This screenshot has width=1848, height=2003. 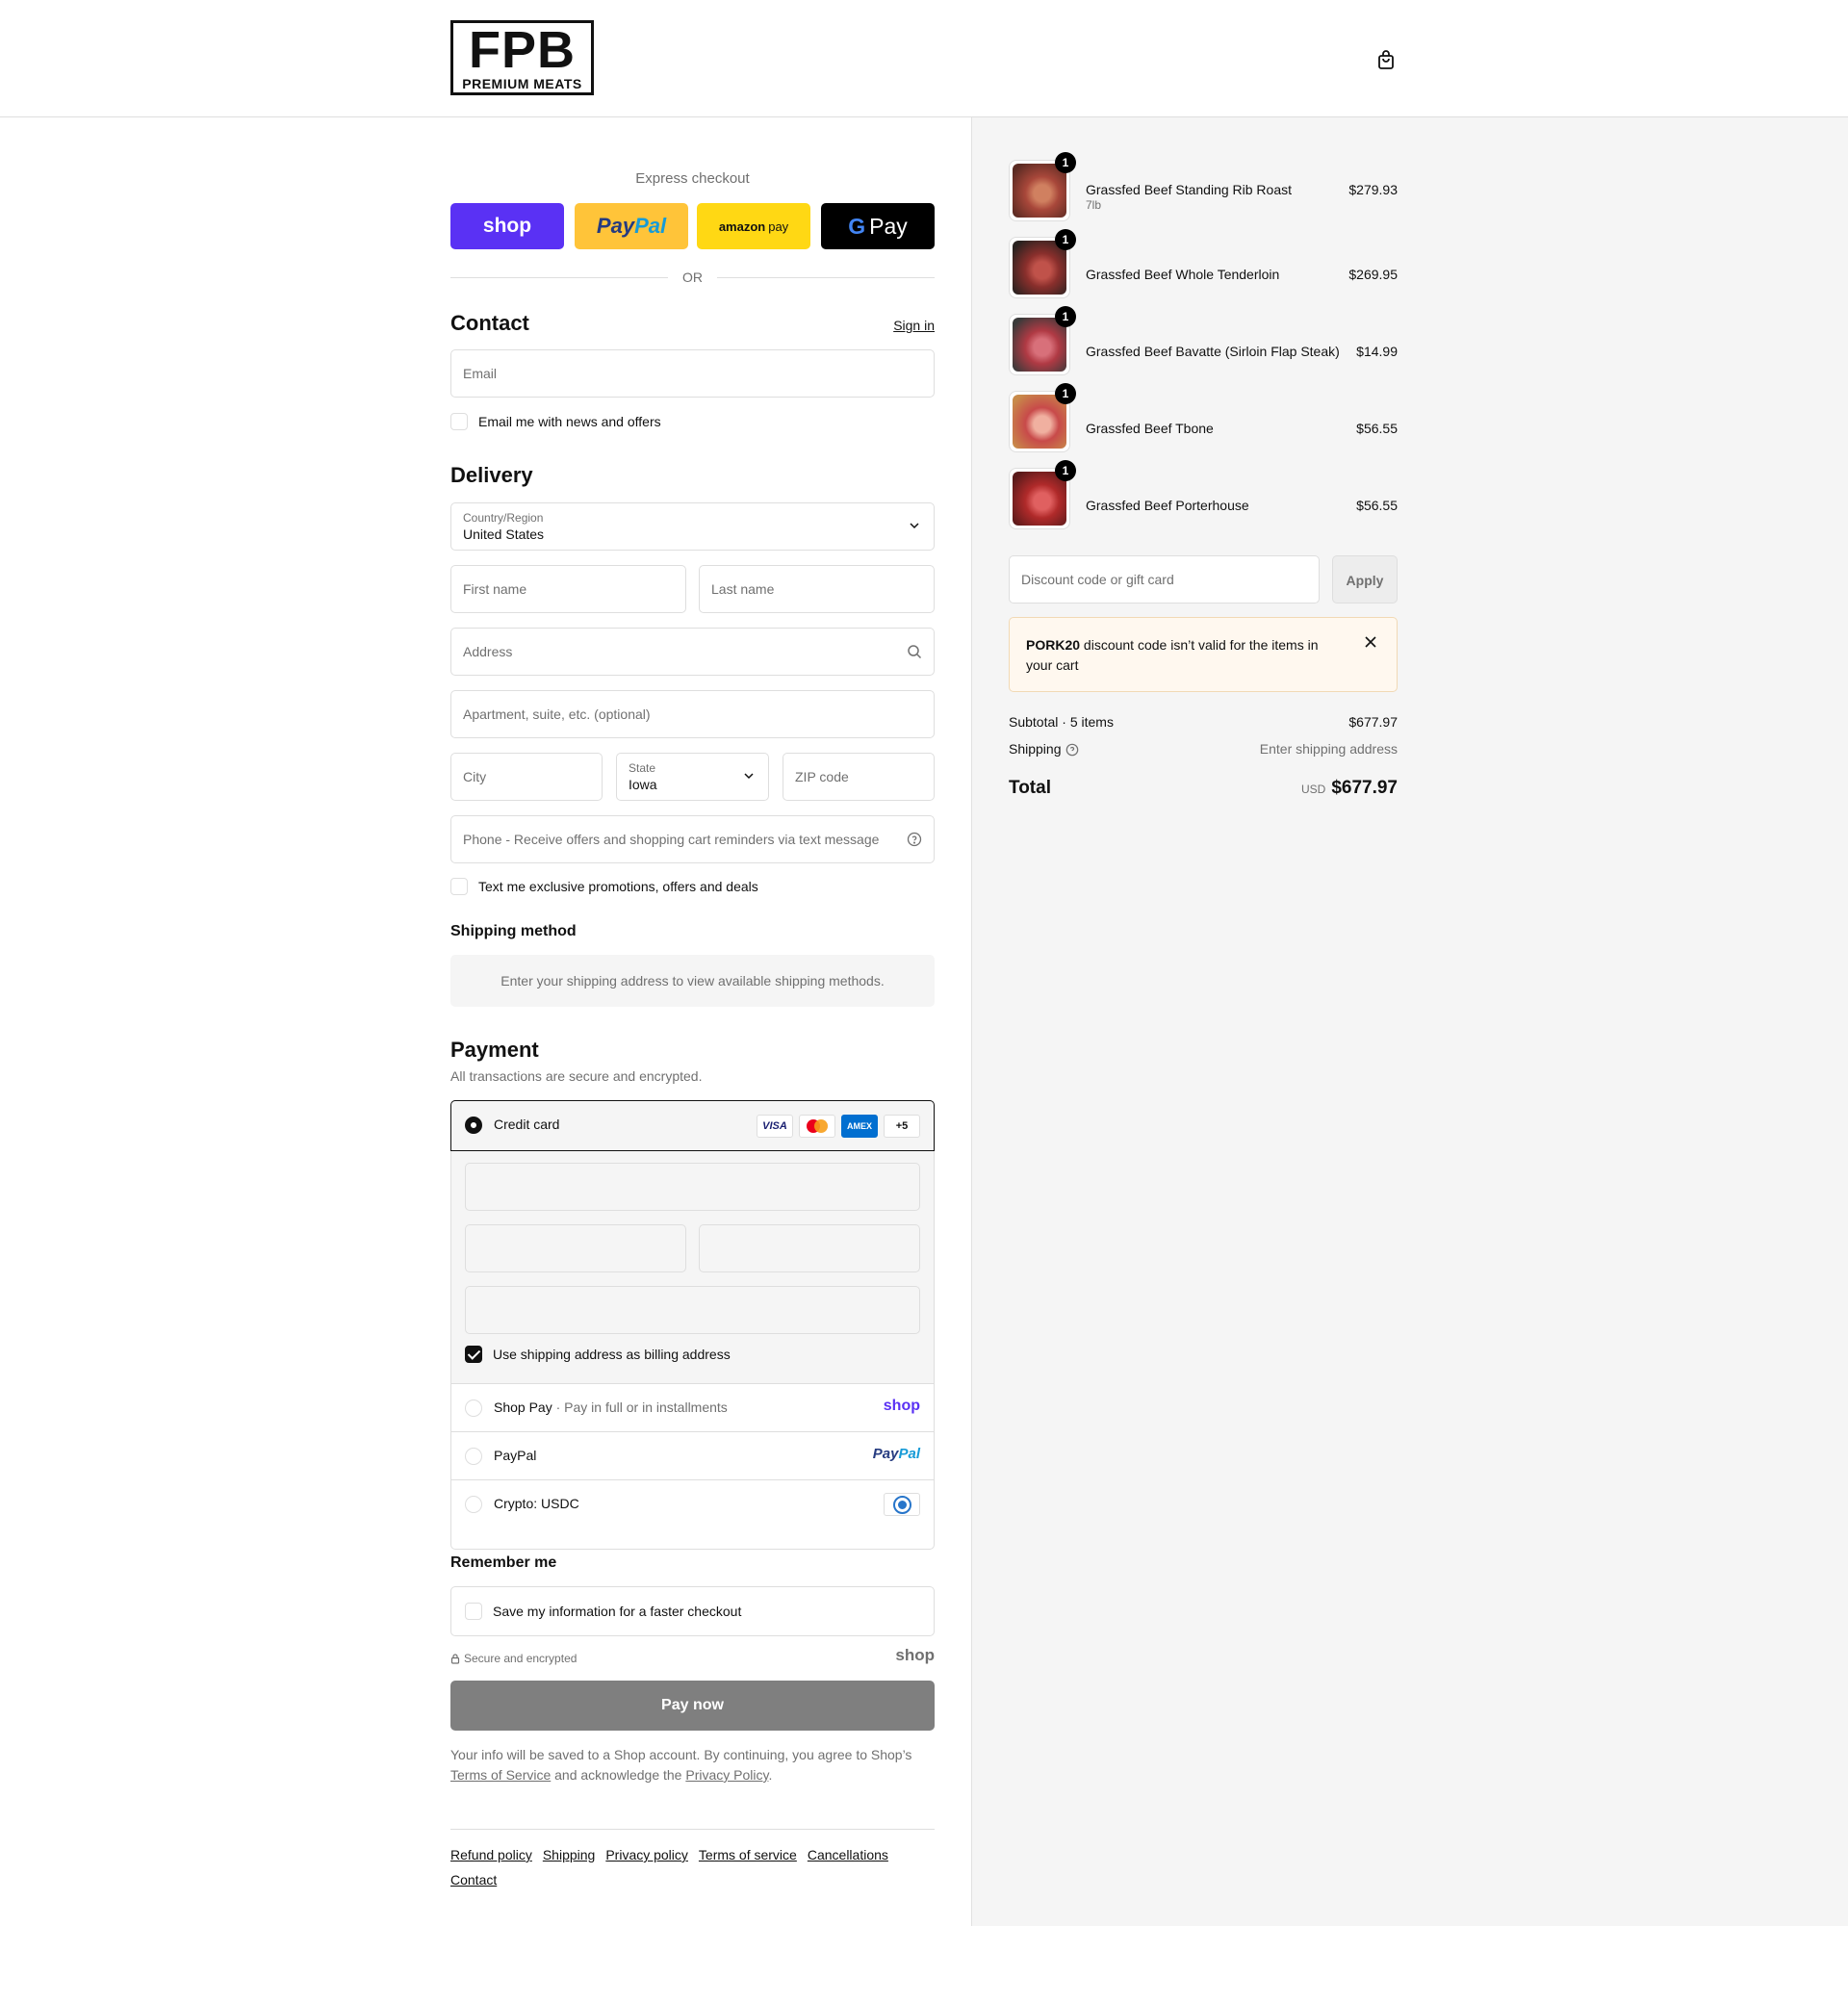 I want to click on sms-checkbox, so click(x=459, y=886).